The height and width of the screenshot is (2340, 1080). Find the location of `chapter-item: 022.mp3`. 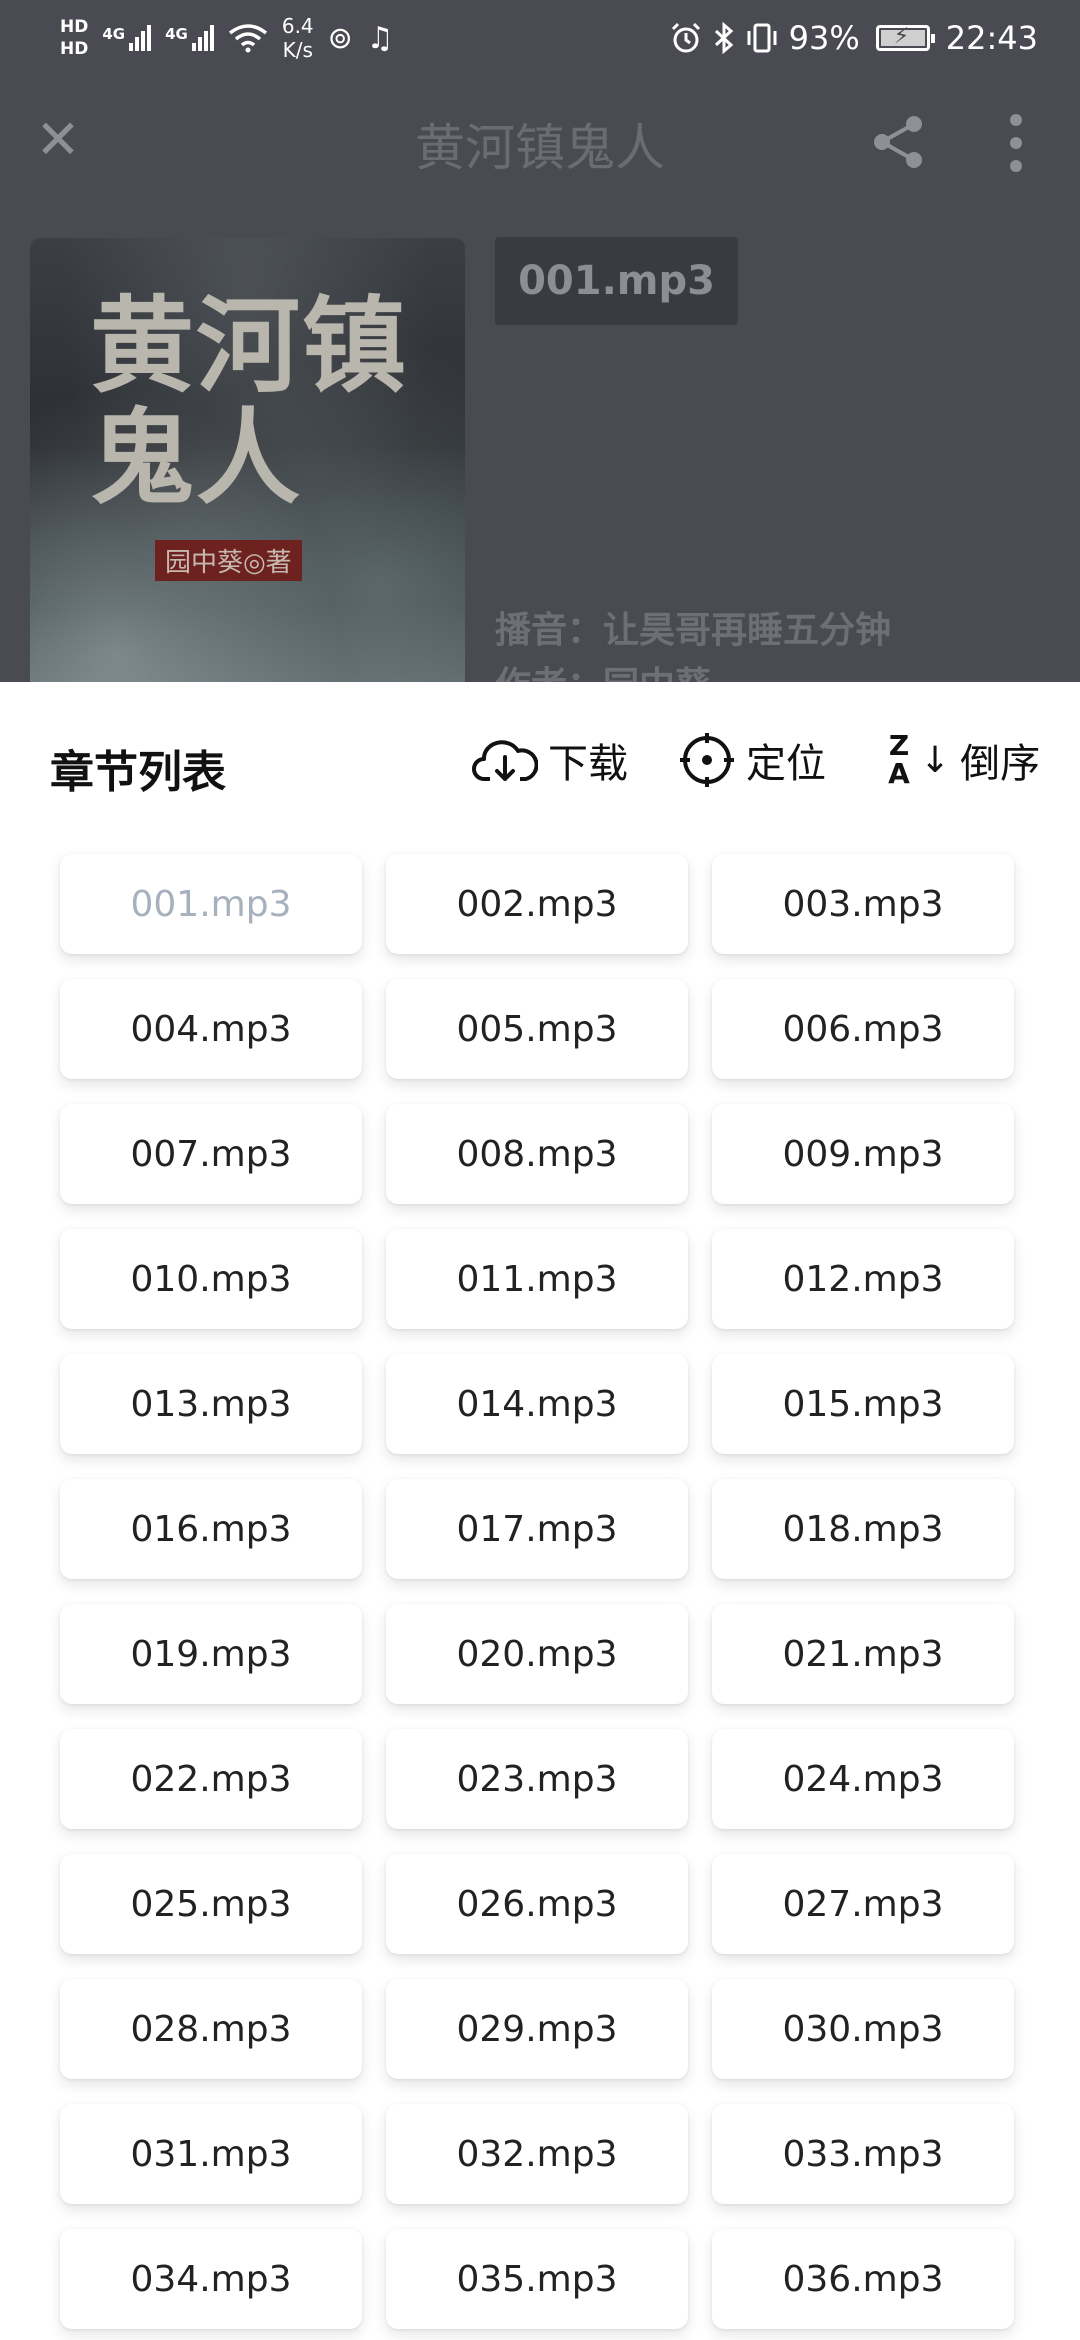

chapter-item: 022.mp3 is located at coordinates (211, 1779).